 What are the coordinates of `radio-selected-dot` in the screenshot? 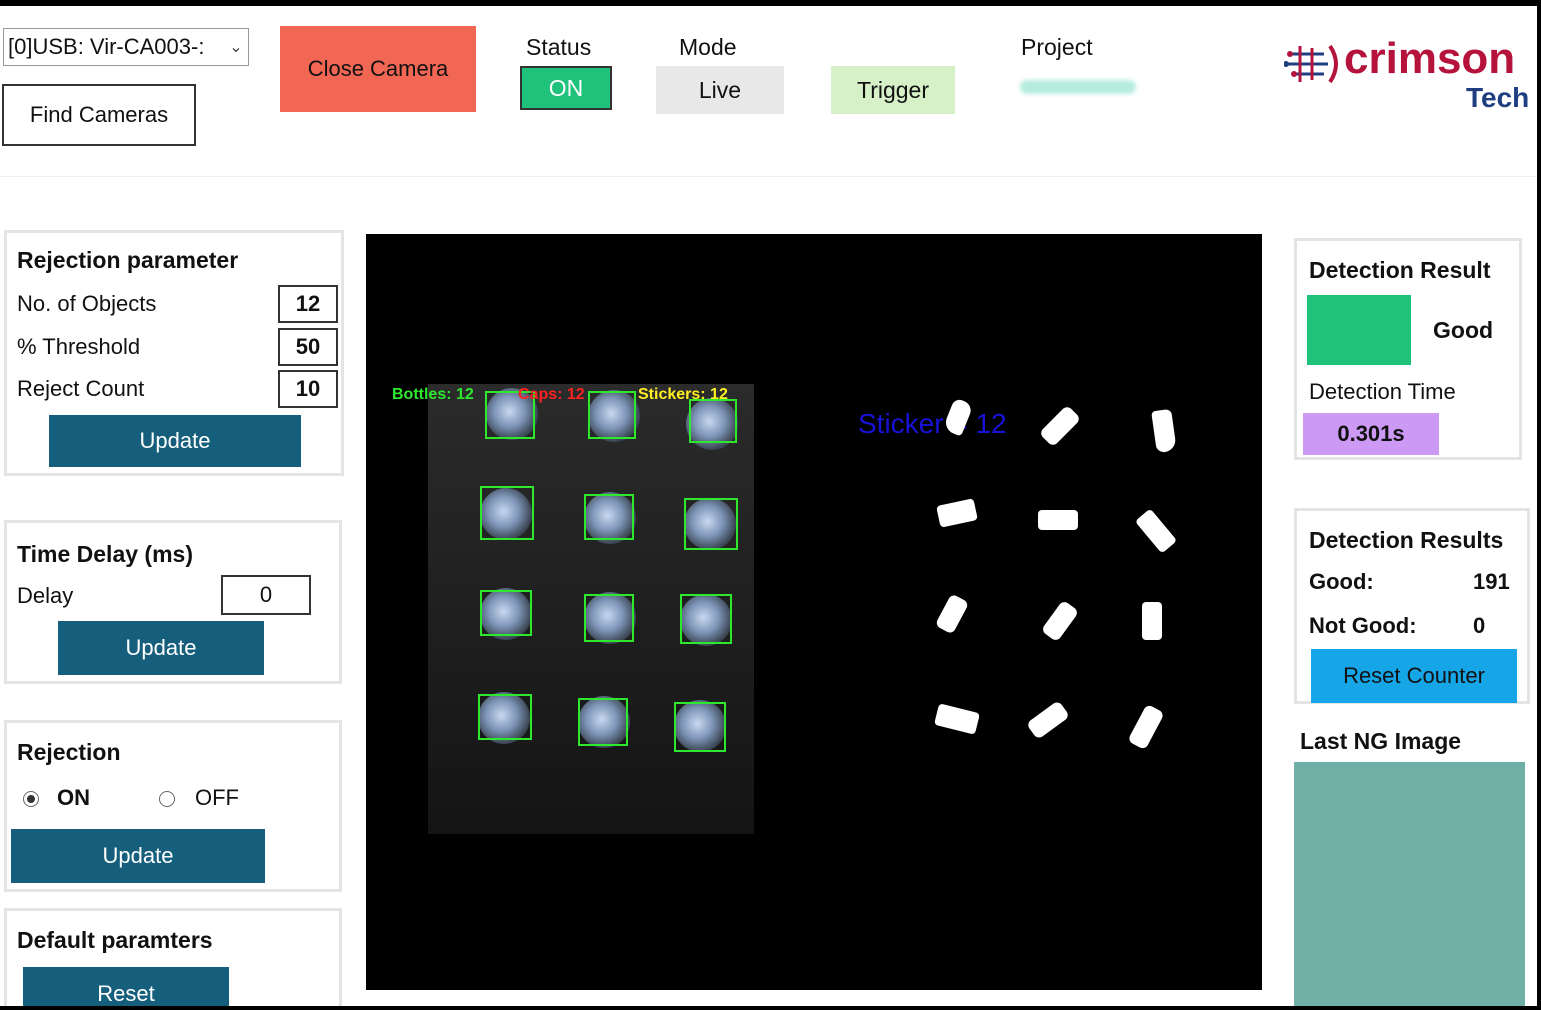 It's located at (31, 799).